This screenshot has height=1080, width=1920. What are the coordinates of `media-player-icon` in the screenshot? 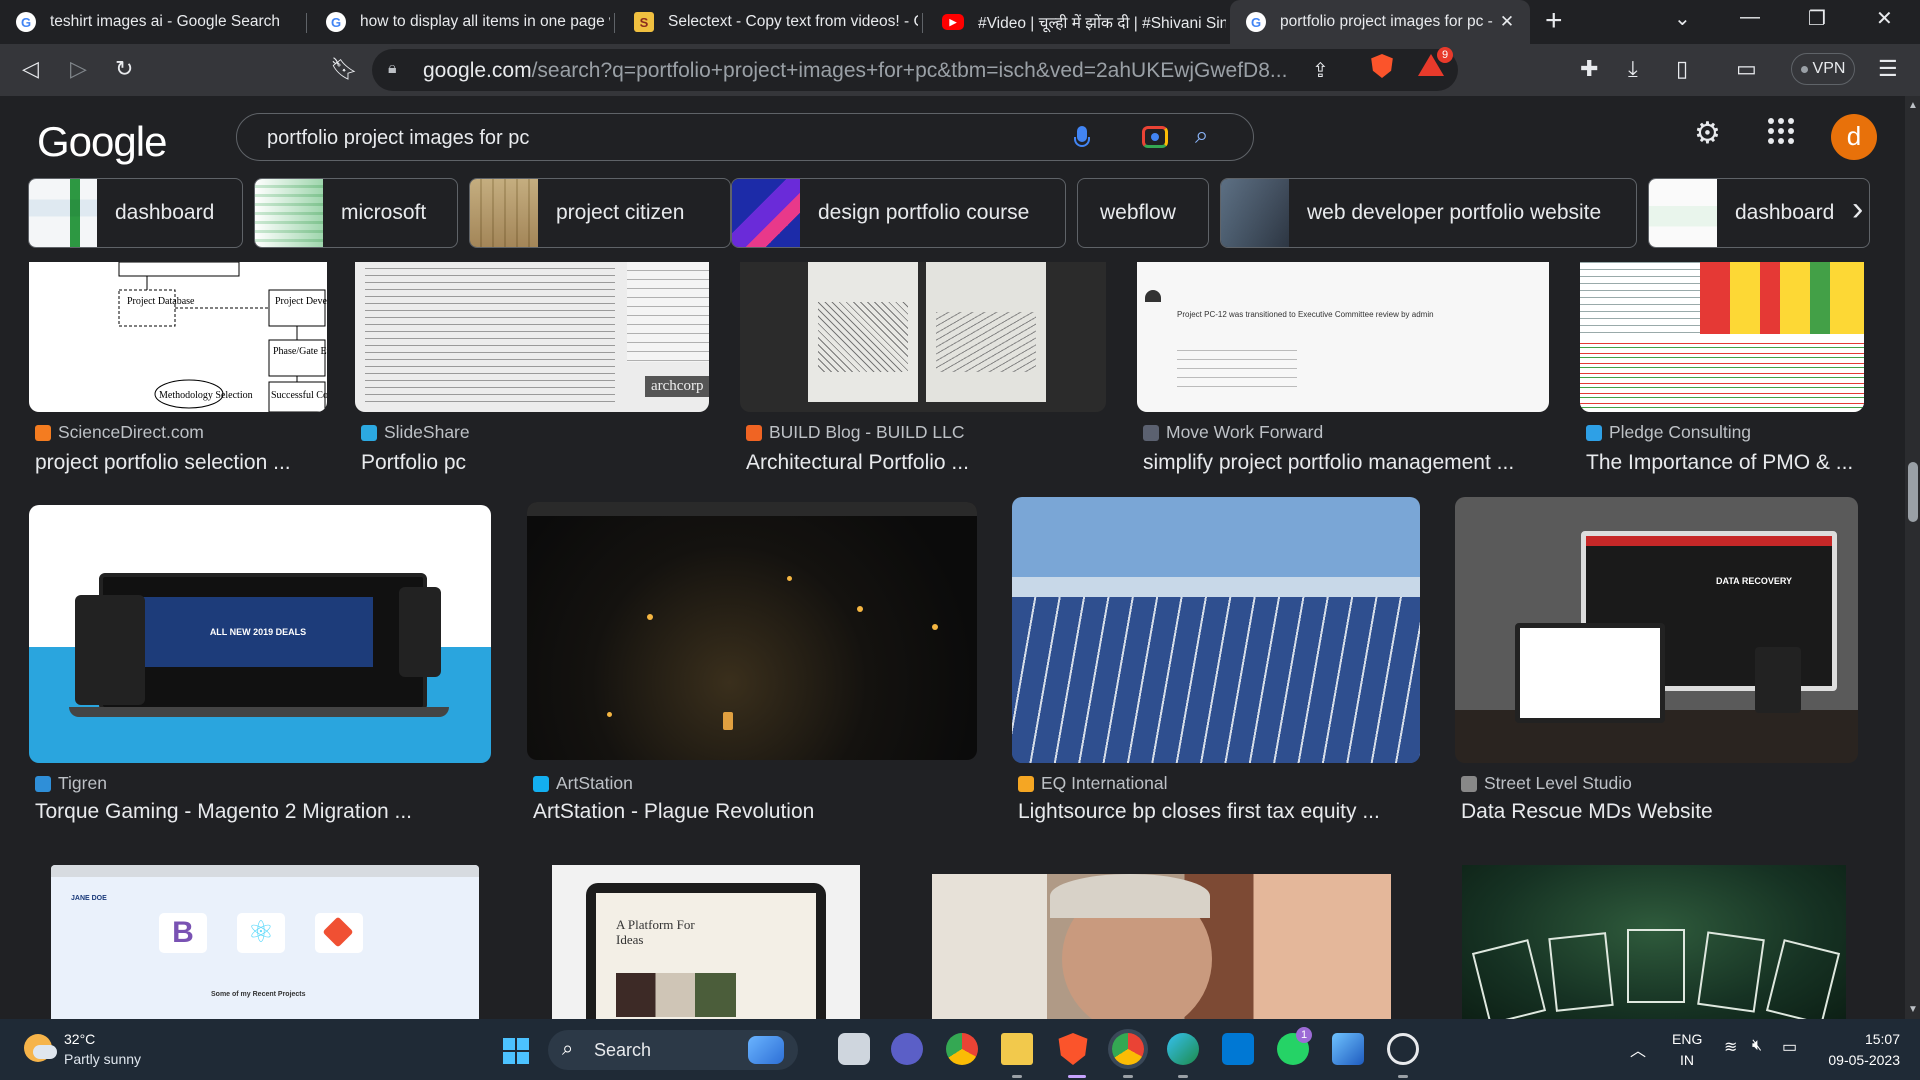 It's located at (1403, 1049).